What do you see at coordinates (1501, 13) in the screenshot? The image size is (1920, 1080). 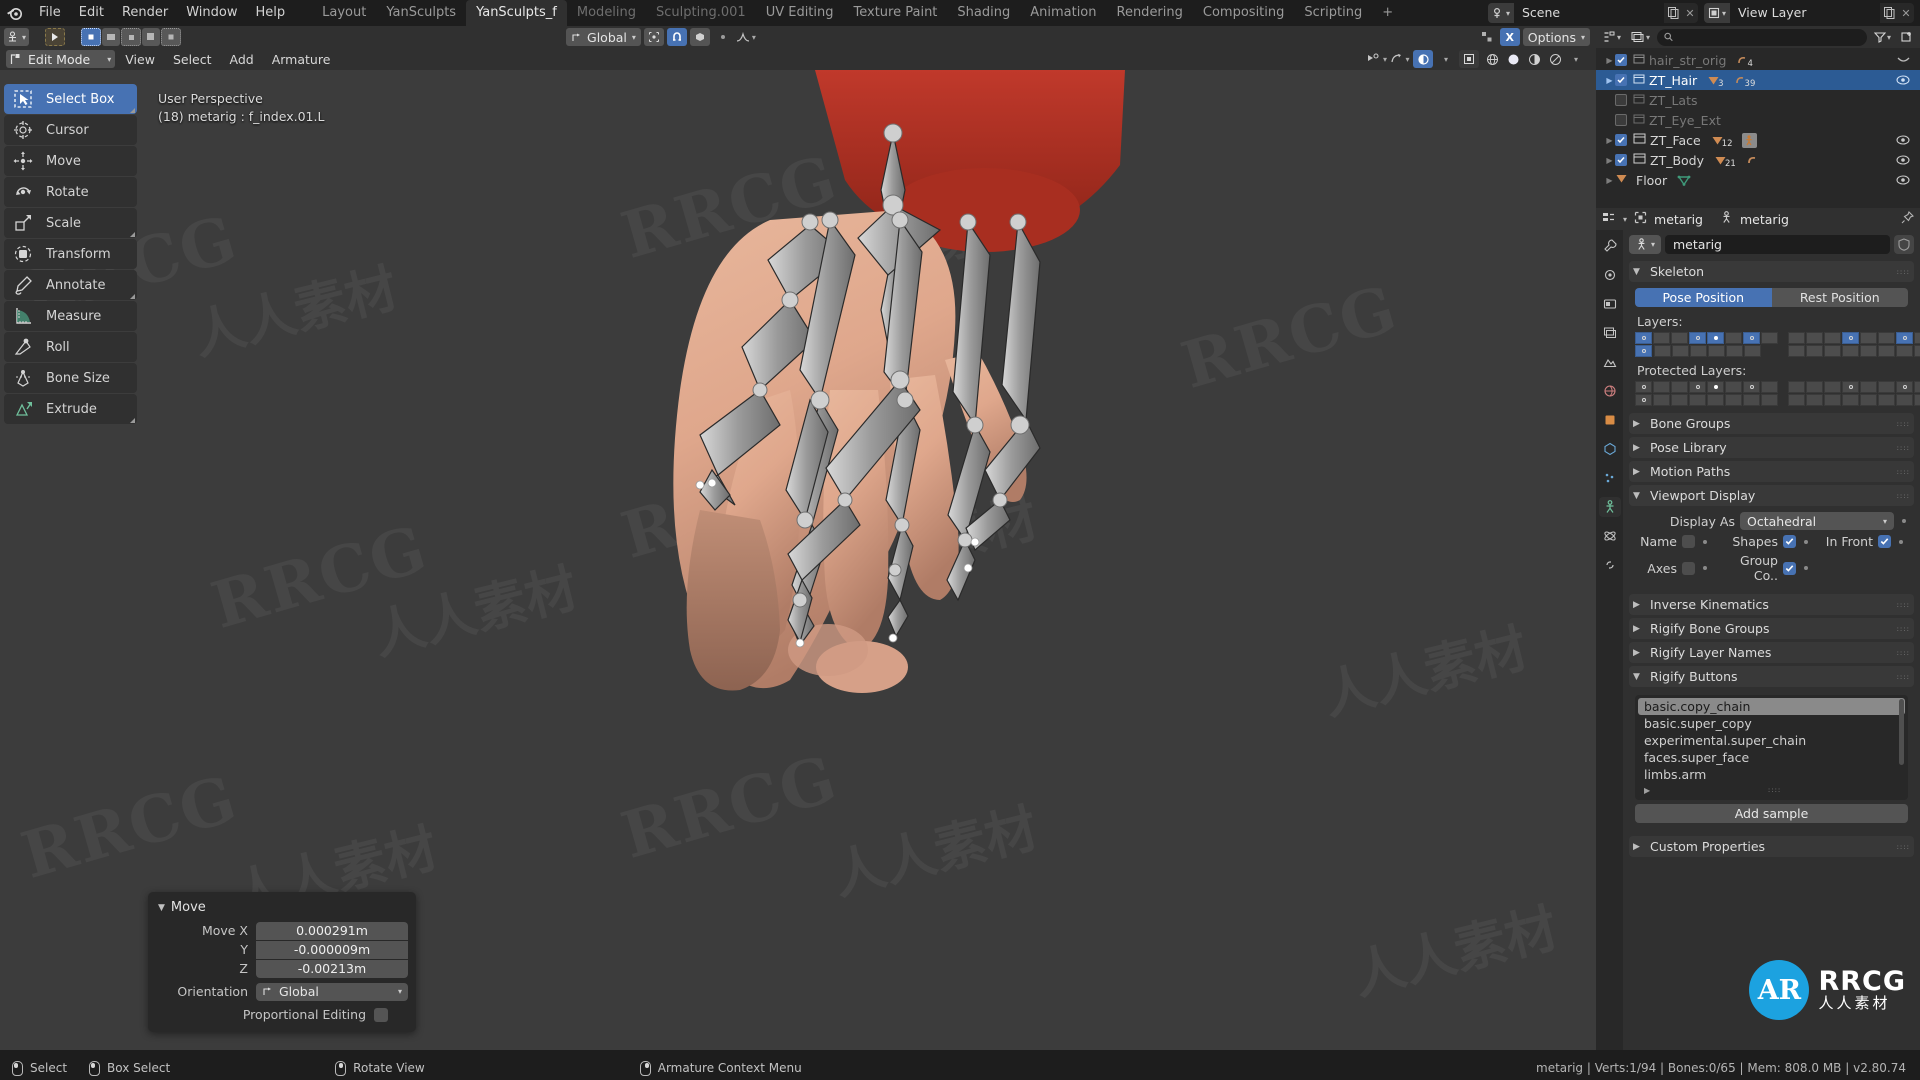 I see `scene-icon: ▾` at bounding box center [1501, 13].